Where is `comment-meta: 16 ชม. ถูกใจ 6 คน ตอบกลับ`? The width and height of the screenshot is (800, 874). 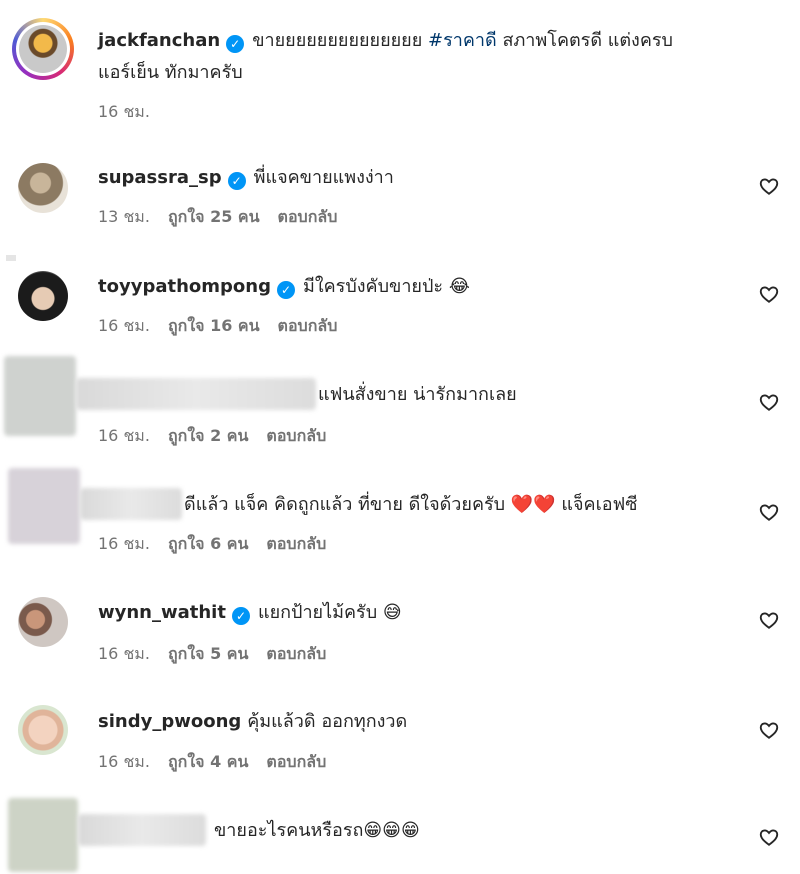
comment-meta: 16 ชม. ถูกใจ 6 คน ตอบกลับ is located at coordinates (221, 544).